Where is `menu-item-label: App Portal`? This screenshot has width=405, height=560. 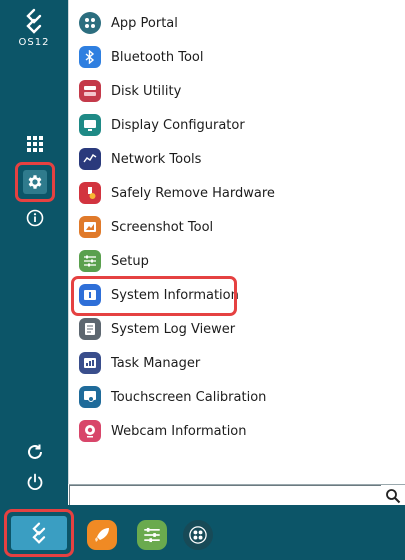 menu-item-label: App Portal is located at coordinates (144, 23).